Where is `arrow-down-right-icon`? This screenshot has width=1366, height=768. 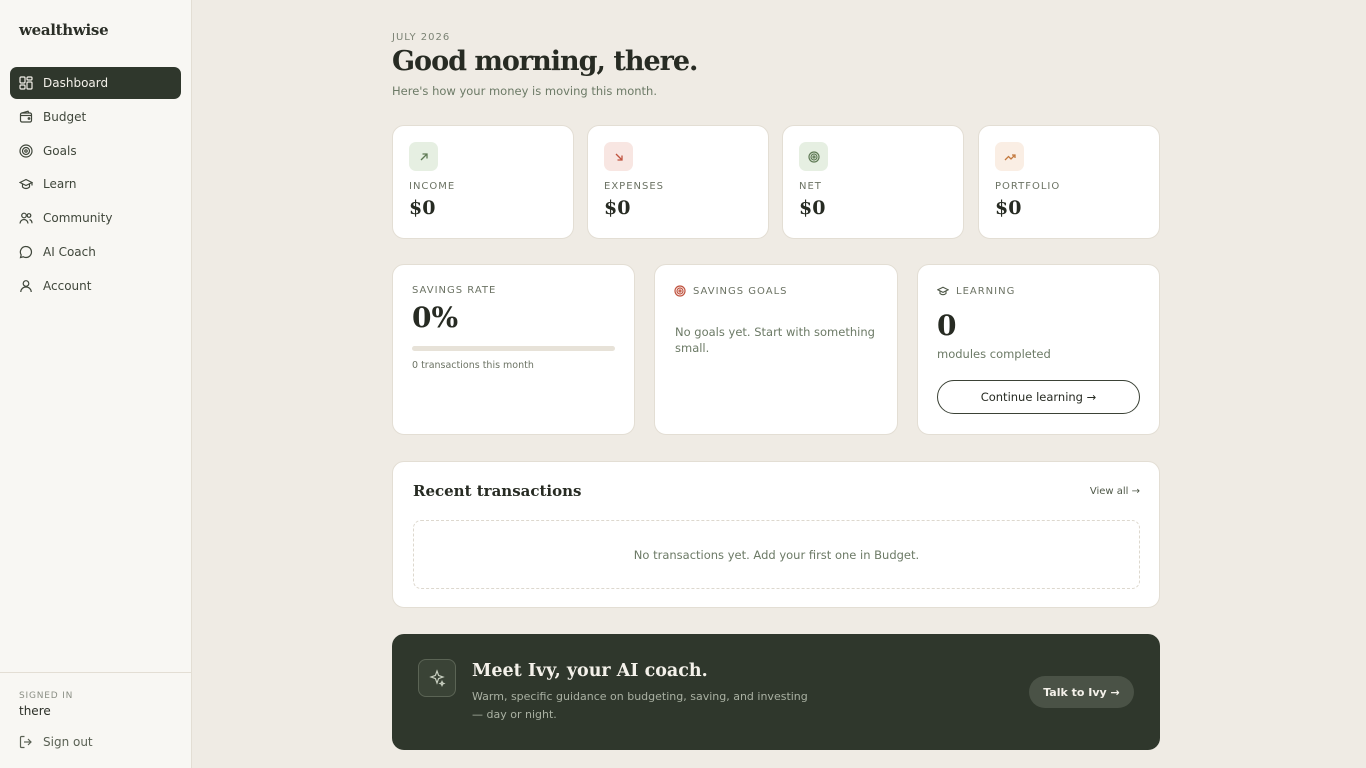
arrow-down-right-icon is located at coordinates (618, 156).